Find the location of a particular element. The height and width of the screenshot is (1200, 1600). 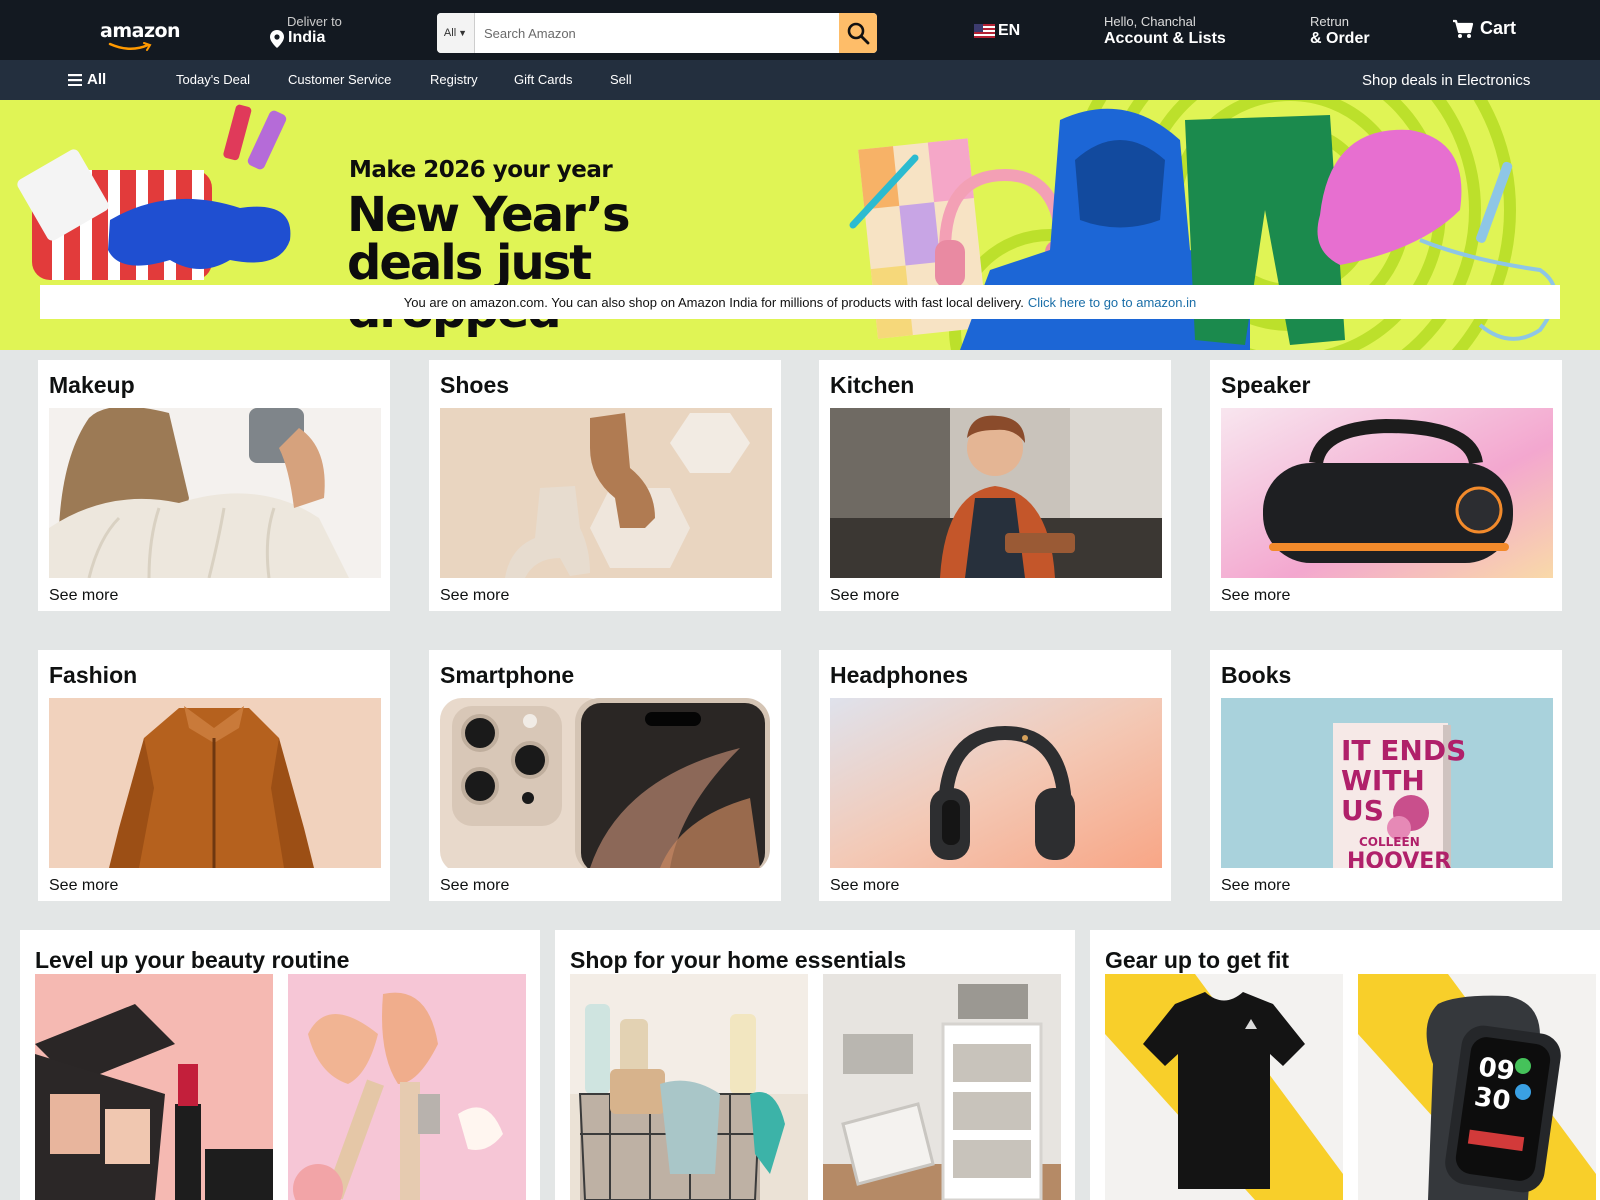

category-card-makeup: Makeup See more is located at coordinates (214, 485).